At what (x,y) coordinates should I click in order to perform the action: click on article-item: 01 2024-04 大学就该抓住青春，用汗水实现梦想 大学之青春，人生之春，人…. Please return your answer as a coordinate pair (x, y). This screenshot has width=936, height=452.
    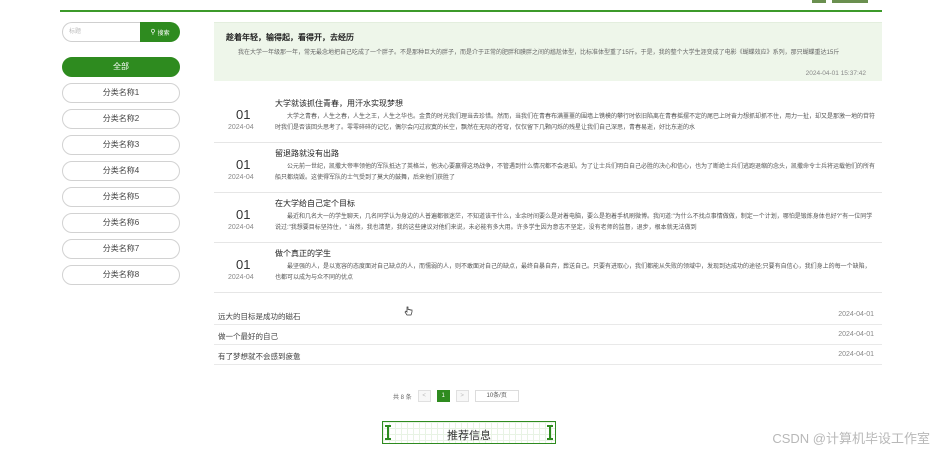
    Looking at the image, I should click on (548, 118).